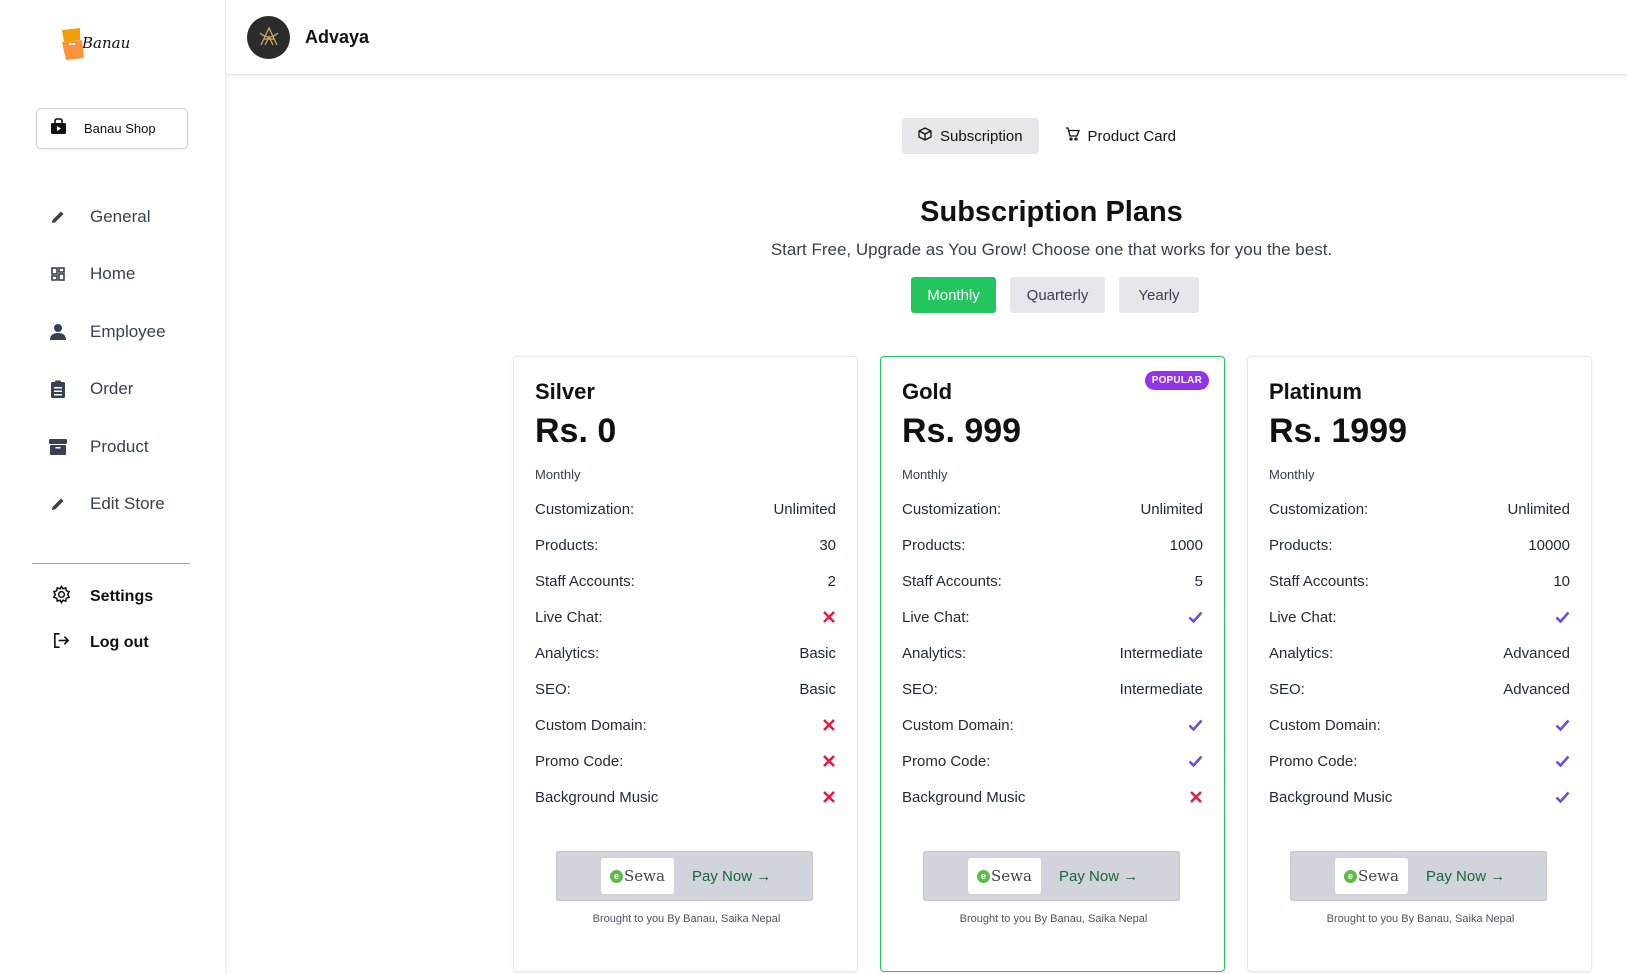 The image size is (1627, 974). I want to click on sidebar-bottom-nav: Settings Log out, so click(102, 620).